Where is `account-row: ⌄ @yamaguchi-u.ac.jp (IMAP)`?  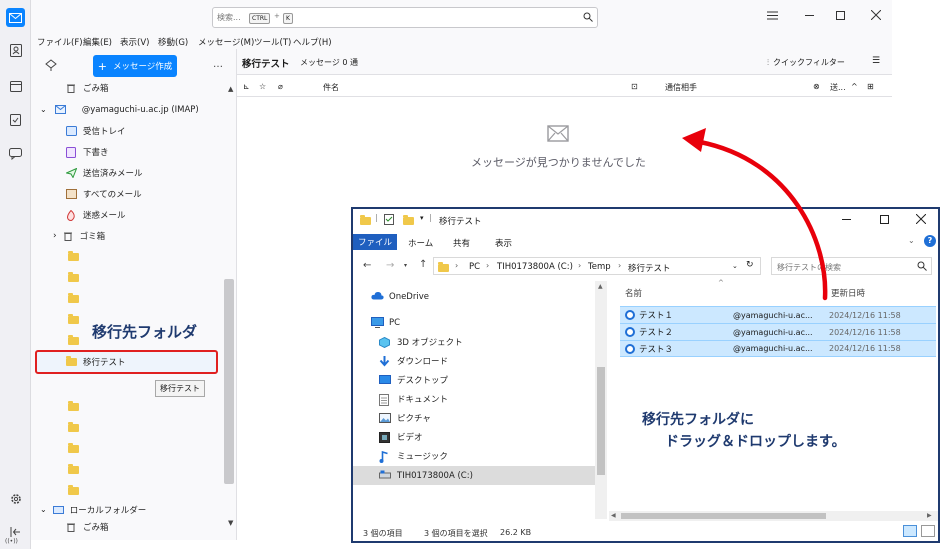
account-row: ⌄ @yamaguchi-u.ac.jp (IMAP) is located at coordinates (136, 109).